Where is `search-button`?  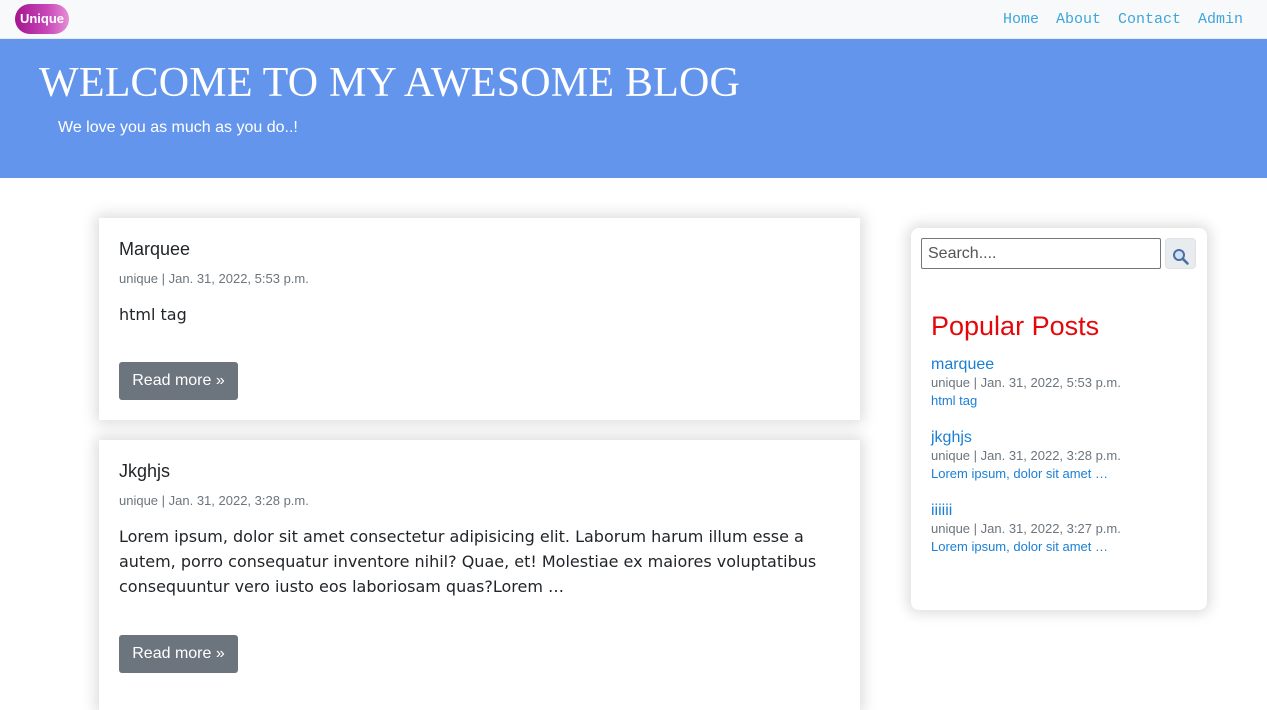 search-button is located at coordinates (1180, 253).